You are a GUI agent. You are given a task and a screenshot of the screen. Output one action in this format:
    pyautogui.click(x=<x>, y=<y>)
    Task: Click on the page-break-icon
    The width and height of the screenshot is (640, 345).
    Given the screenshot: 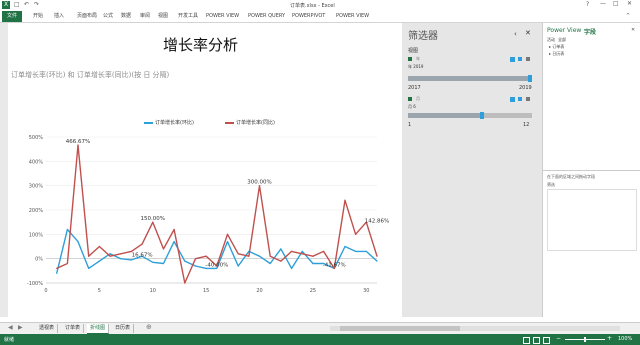 What is the action you would take?
    pyautogui.click(x=546, y=340)
    